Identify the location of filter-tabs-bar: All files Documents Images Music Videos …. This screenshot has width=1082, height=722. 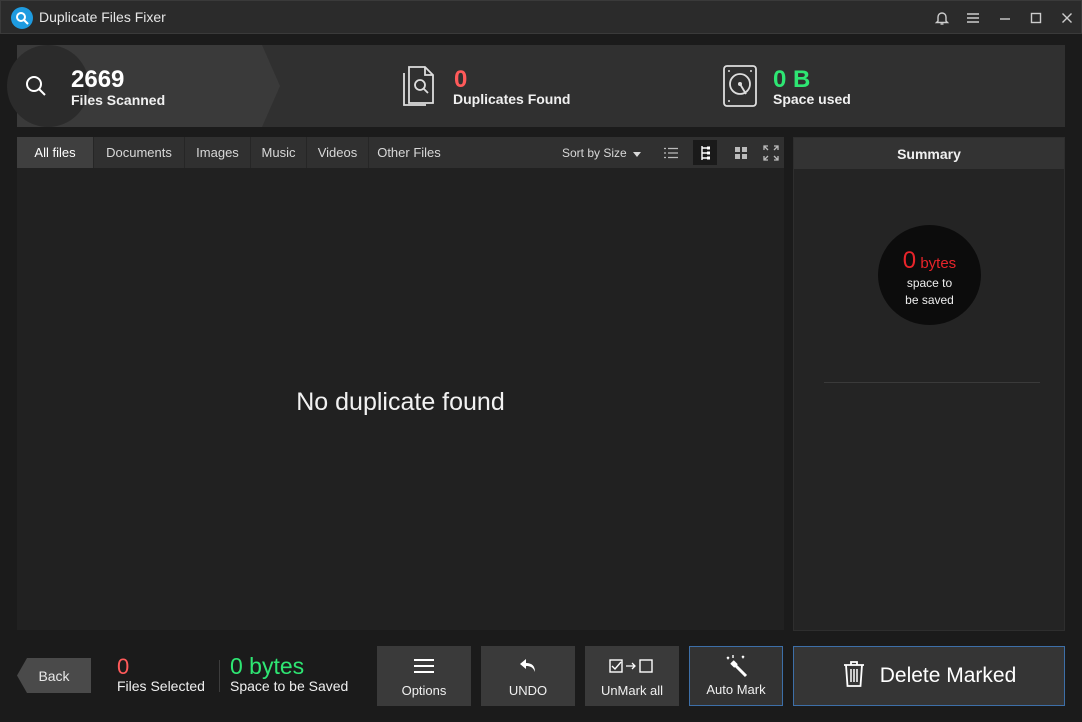
(400, 155).